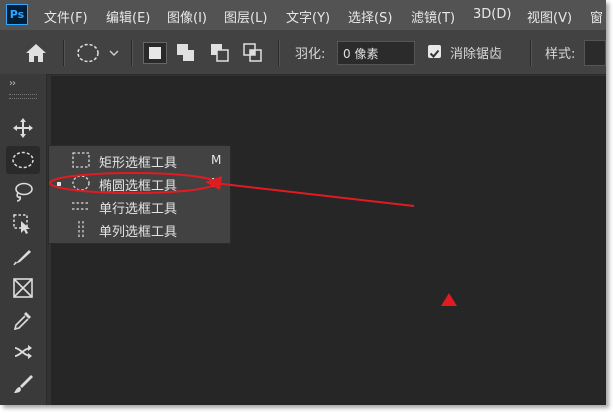 The image size is (613, 413). Describe the element at coordinates (100, 55) in the screenshot. I see `tool-preset-picker` at that location.